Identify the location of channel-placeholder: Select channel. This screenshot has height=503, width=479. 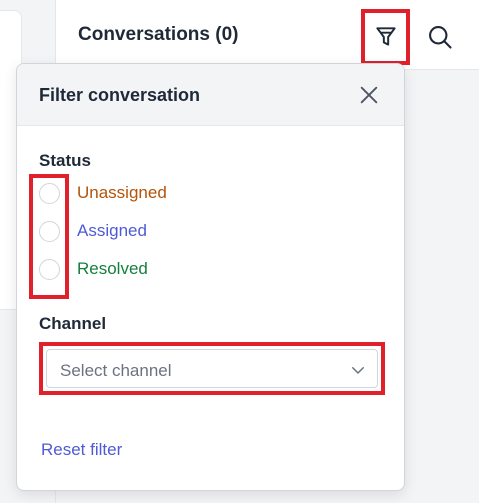
(116, 370).